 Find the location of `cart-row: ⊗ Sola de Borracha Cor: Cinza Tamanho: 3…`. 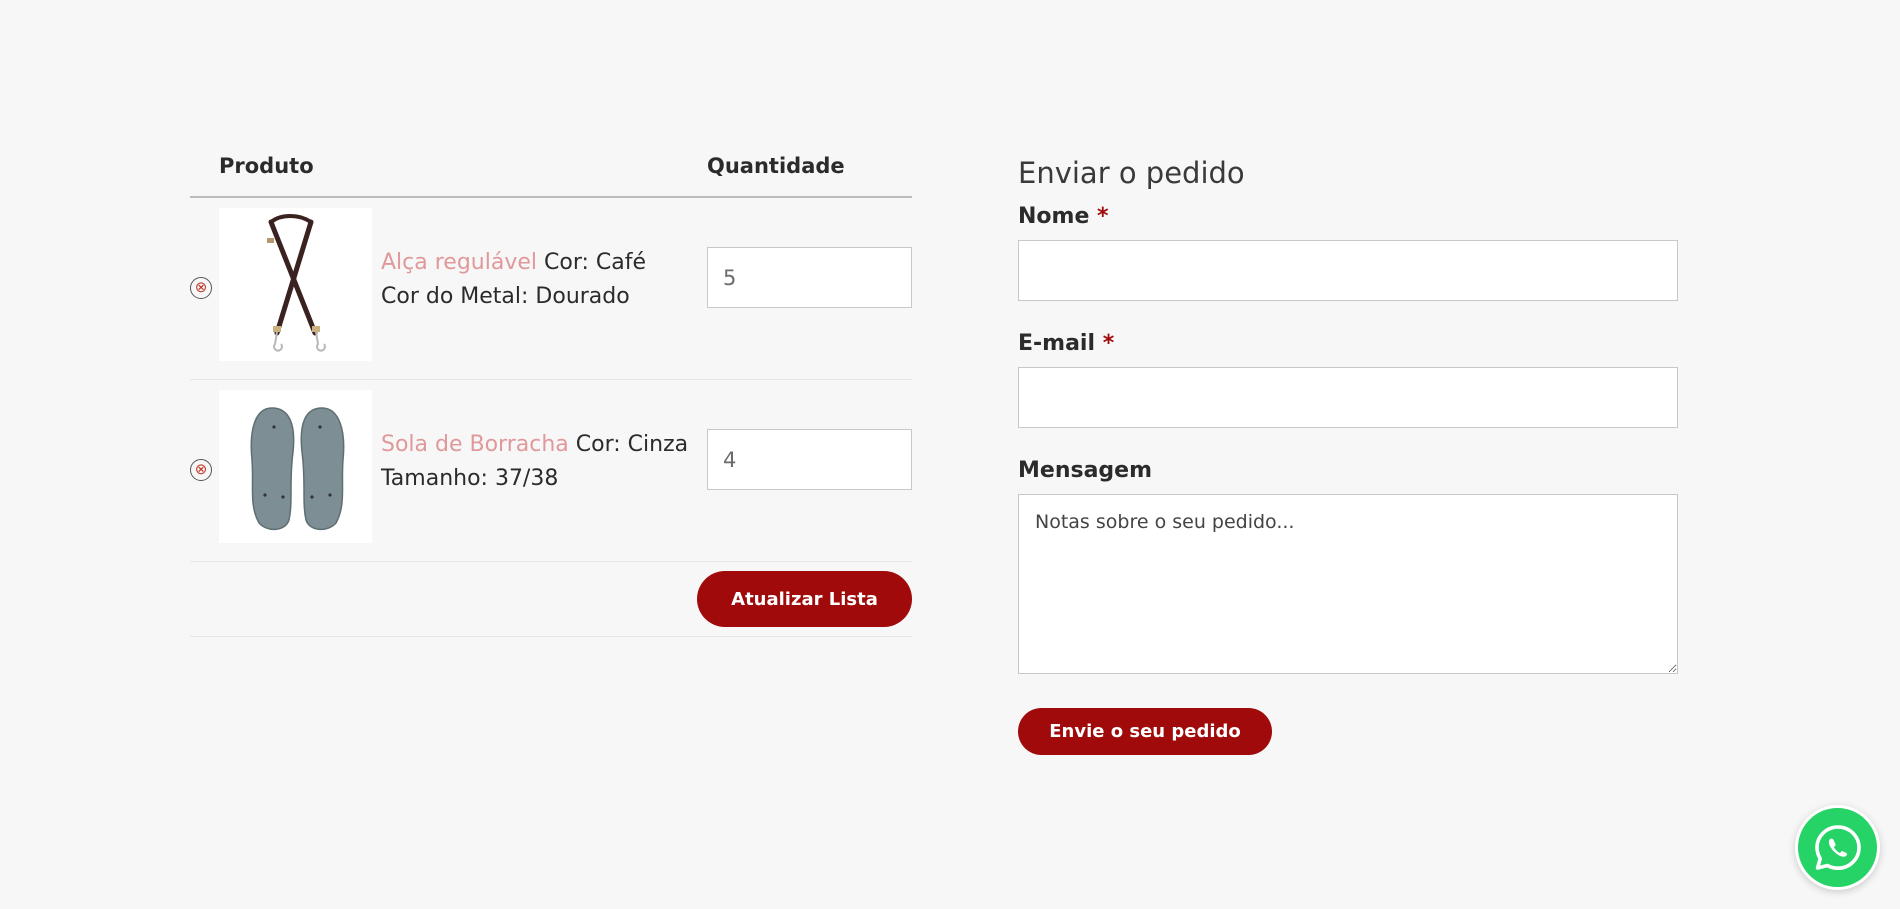

cart-row: ⊗ Sola de Borracha Cor: Cinza Tamanho: 3… is located at coordinates (551, 471).